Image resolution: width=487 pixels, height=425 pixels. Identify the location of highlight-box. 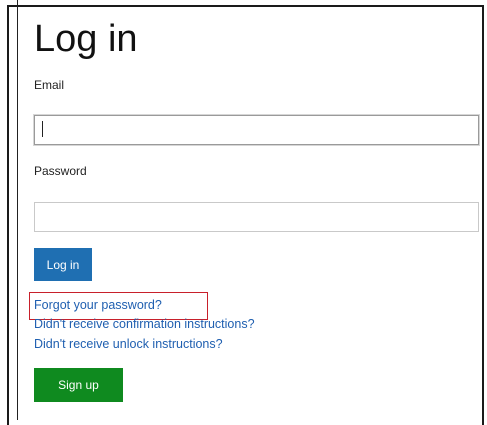
(118, 306).